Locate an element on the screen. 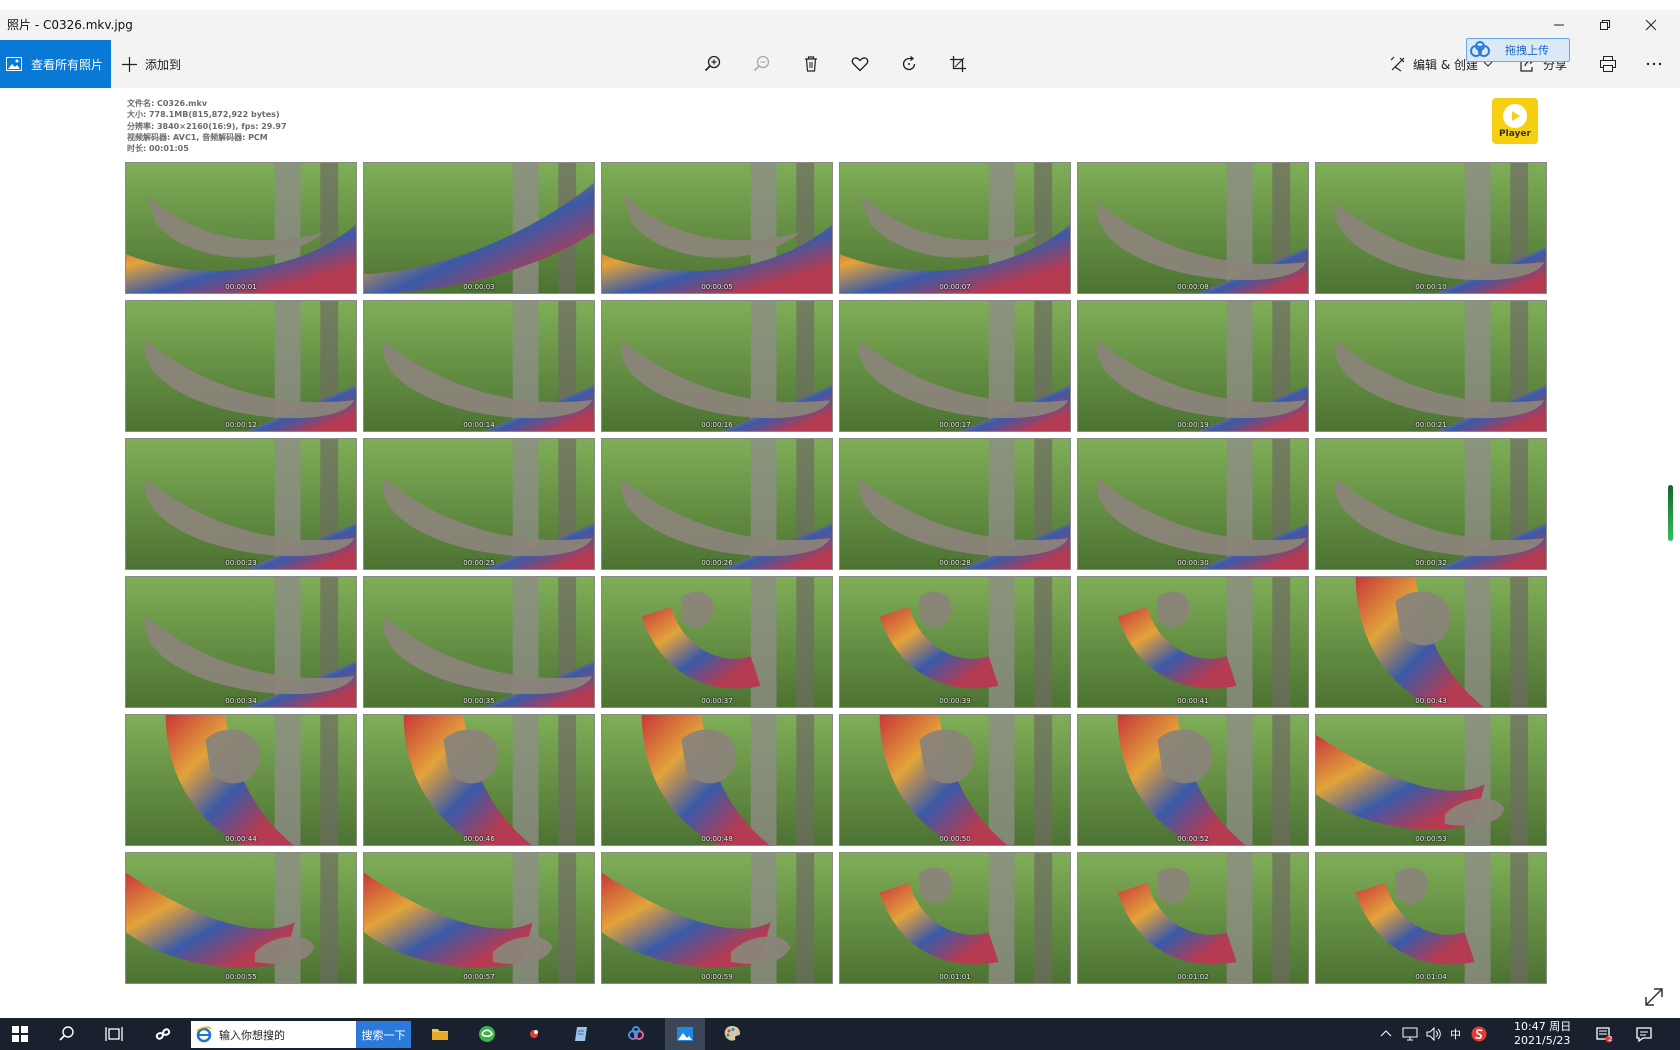 This screenshot has height=1050, width=1680. app-360-button is located at coordinates (163, 1034).